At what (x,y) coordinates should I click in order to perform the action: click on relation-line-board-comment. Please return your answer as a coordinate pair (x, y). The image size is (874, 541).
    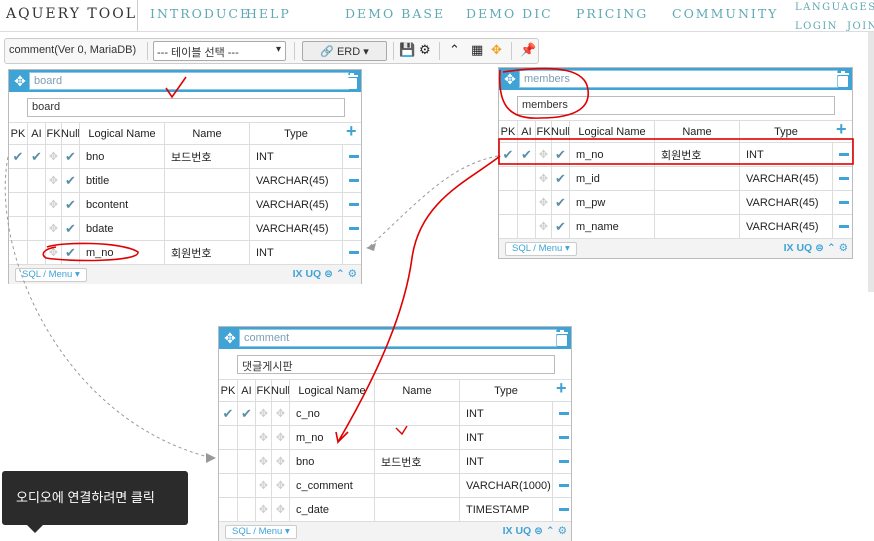
    Looking at the image, I should click on (108, 307).